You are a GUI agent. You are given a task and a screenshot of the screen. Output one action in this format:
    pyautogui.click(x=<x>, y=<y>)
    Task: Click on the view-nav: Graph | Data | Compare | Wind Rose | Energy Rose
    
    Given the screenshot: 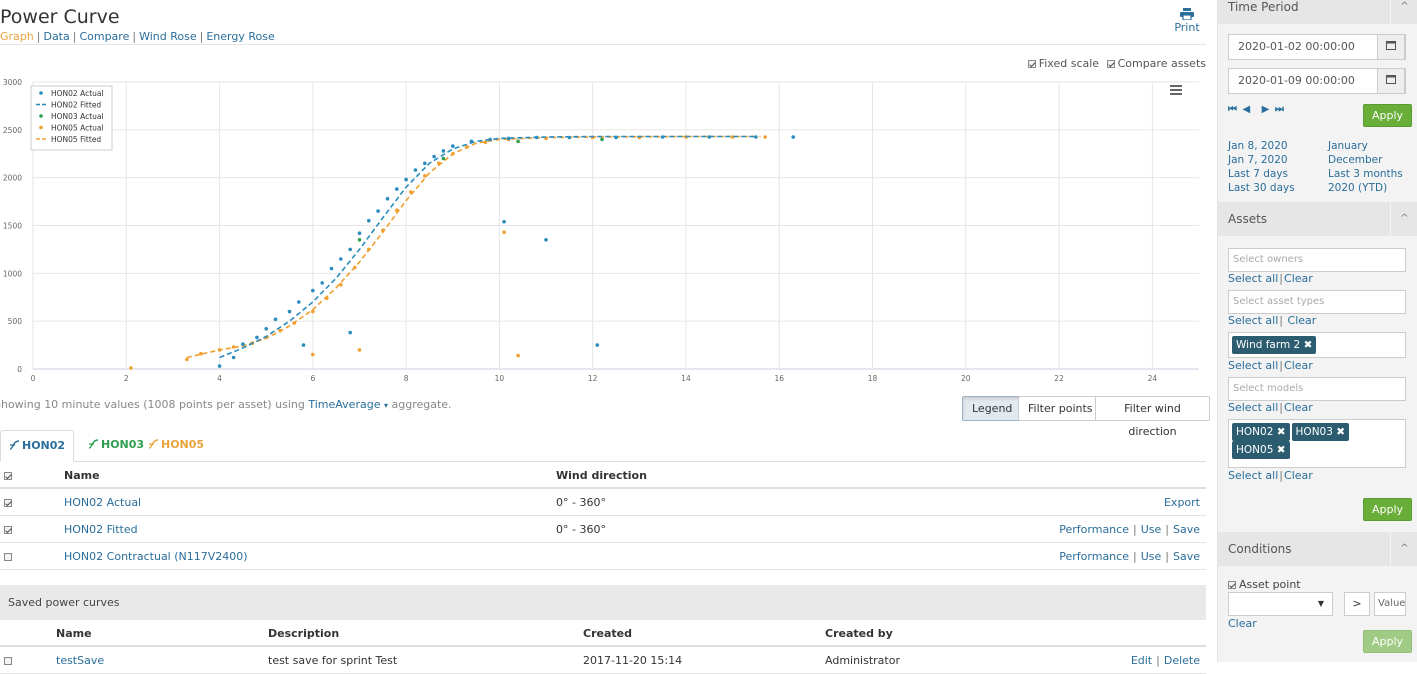 What is the action you would take?
    pyautogui.click(x=137, y=36)
    